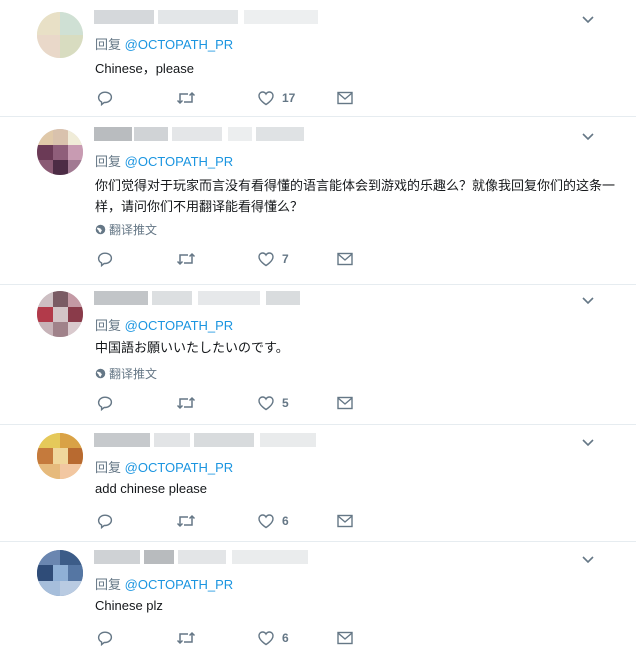 Image resolution: width=638 pixels, height=662 pixels. I want to click on like-count: 17, so click(289, 98).